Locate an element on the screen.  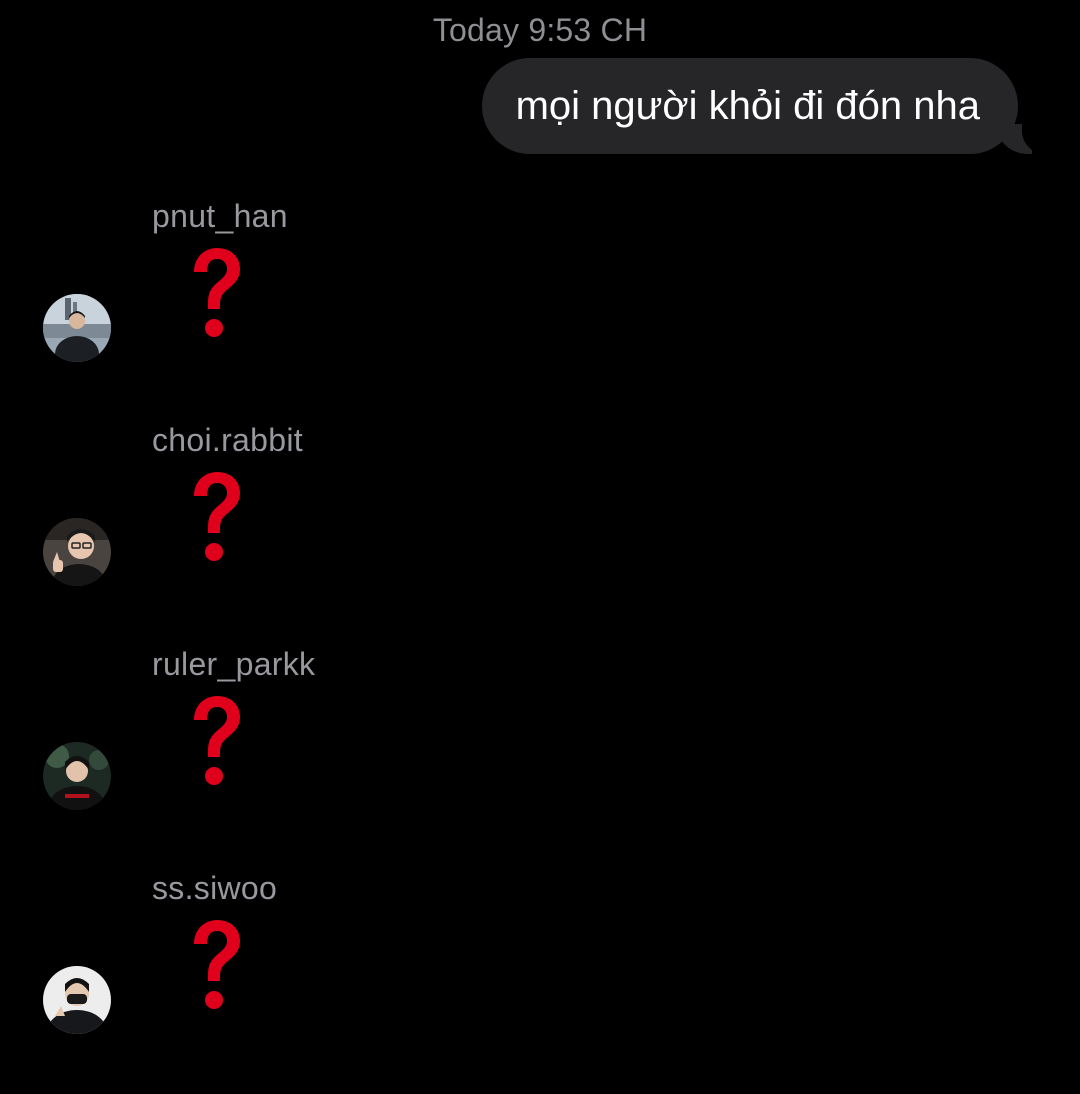
sender-name: pnut_han is located at coordinates (220, 216).